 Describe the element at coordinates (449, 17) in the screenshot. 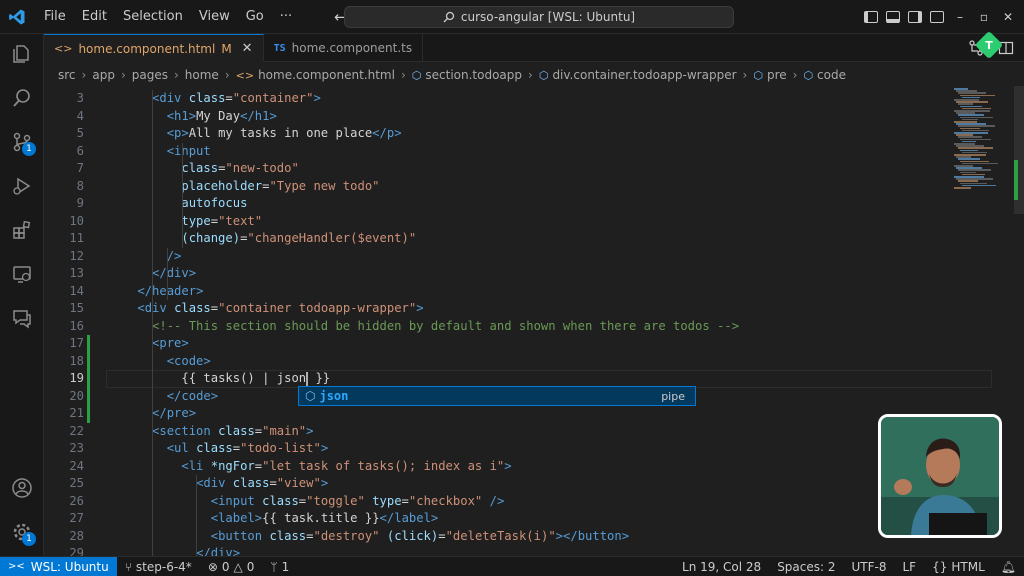

I see `search-icon` at that location.